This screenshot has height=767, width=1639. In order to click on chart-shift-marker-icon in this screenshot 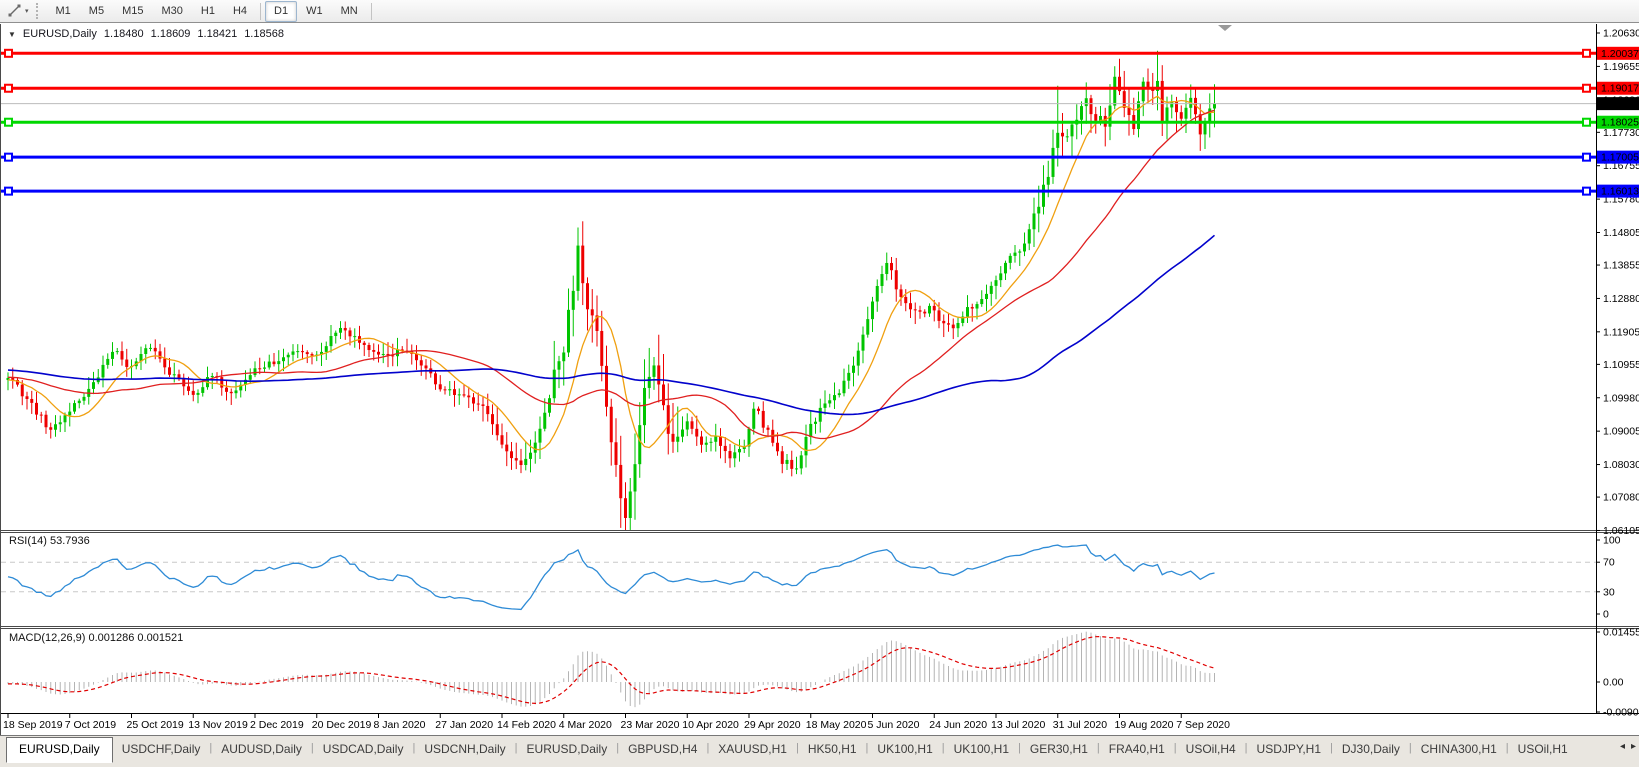, I will do `click(1225, 28)`.